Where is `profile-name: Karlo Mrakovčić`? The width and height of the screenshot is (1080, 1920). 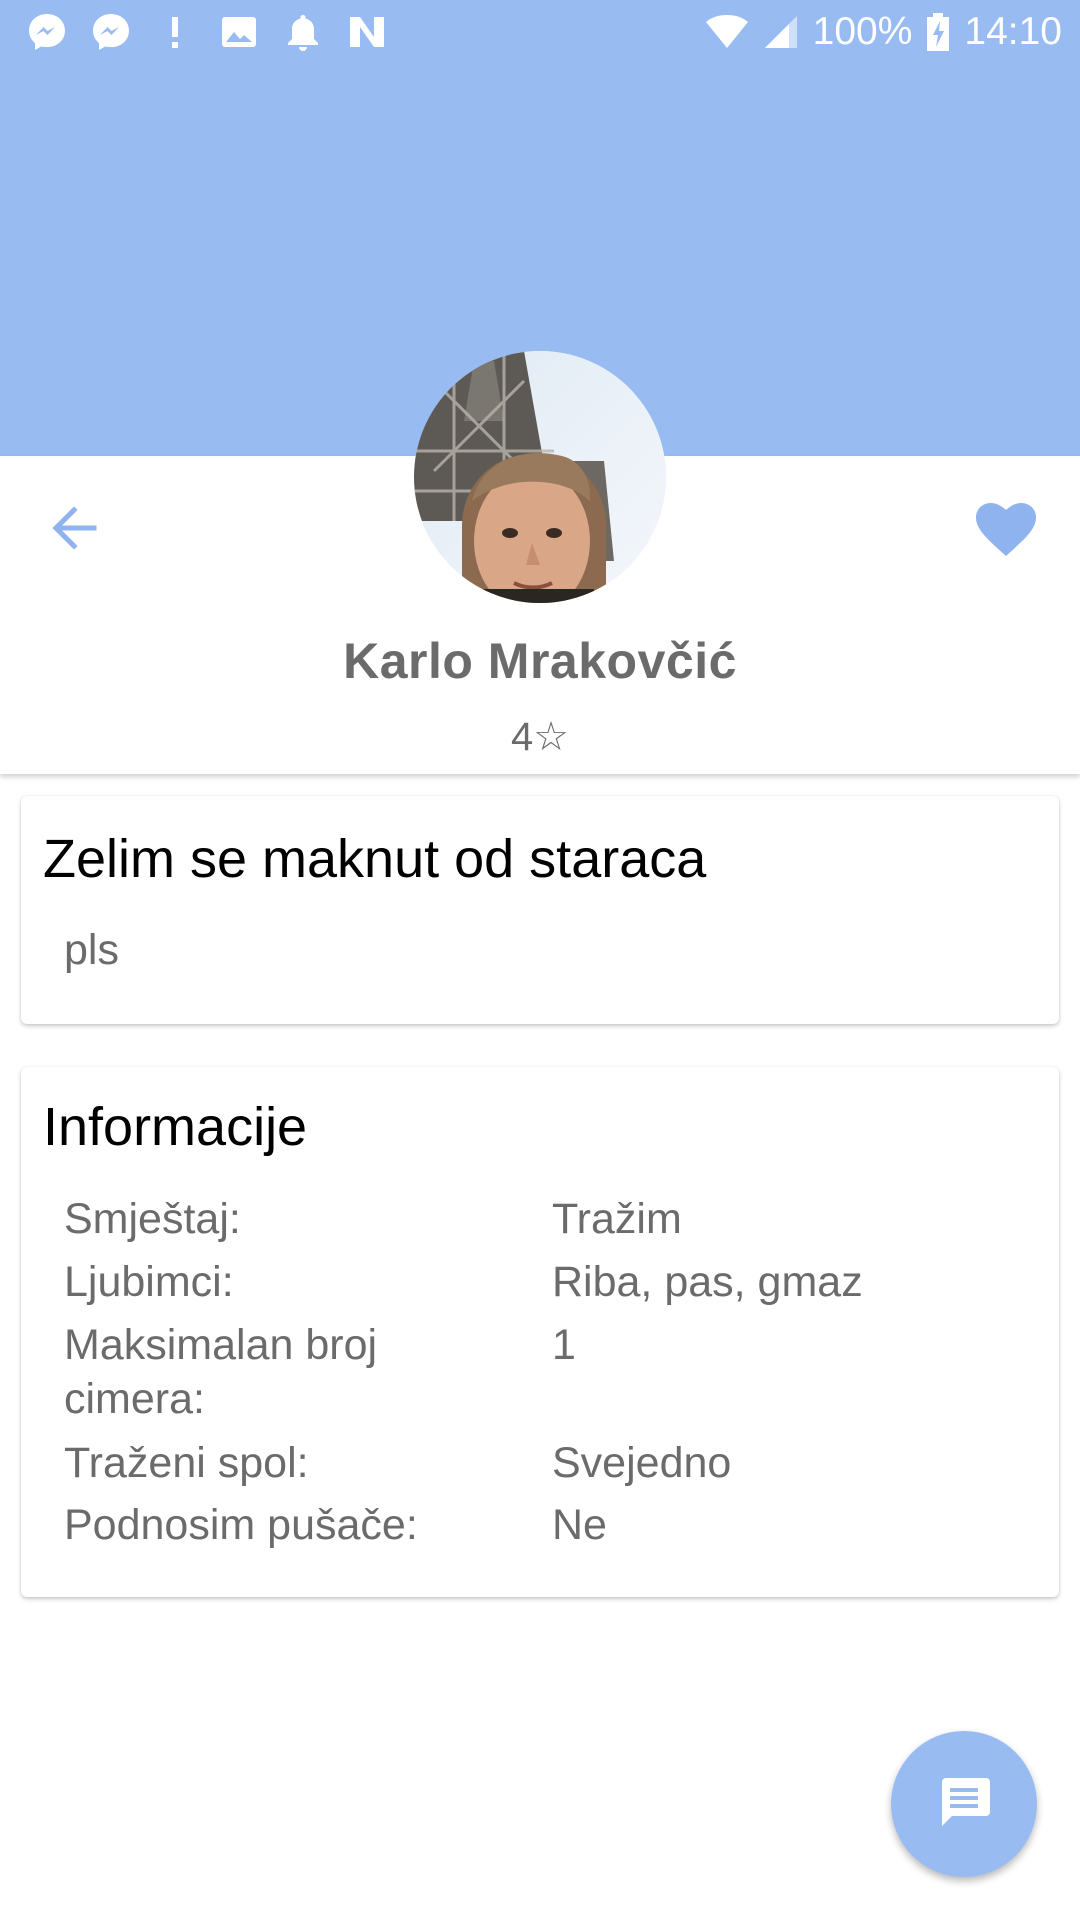 profile-name: Karlo Mrakovčić is located at coordinates (540, 661).